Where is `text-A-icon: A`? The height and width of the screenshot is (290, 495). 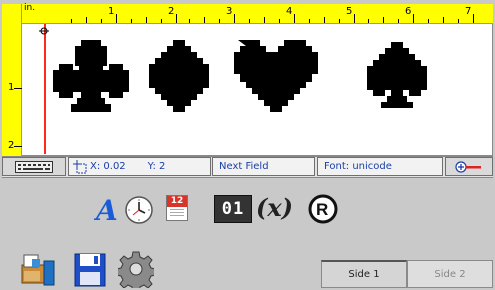 text-A-icon: A is located at coordinates (108, 209).